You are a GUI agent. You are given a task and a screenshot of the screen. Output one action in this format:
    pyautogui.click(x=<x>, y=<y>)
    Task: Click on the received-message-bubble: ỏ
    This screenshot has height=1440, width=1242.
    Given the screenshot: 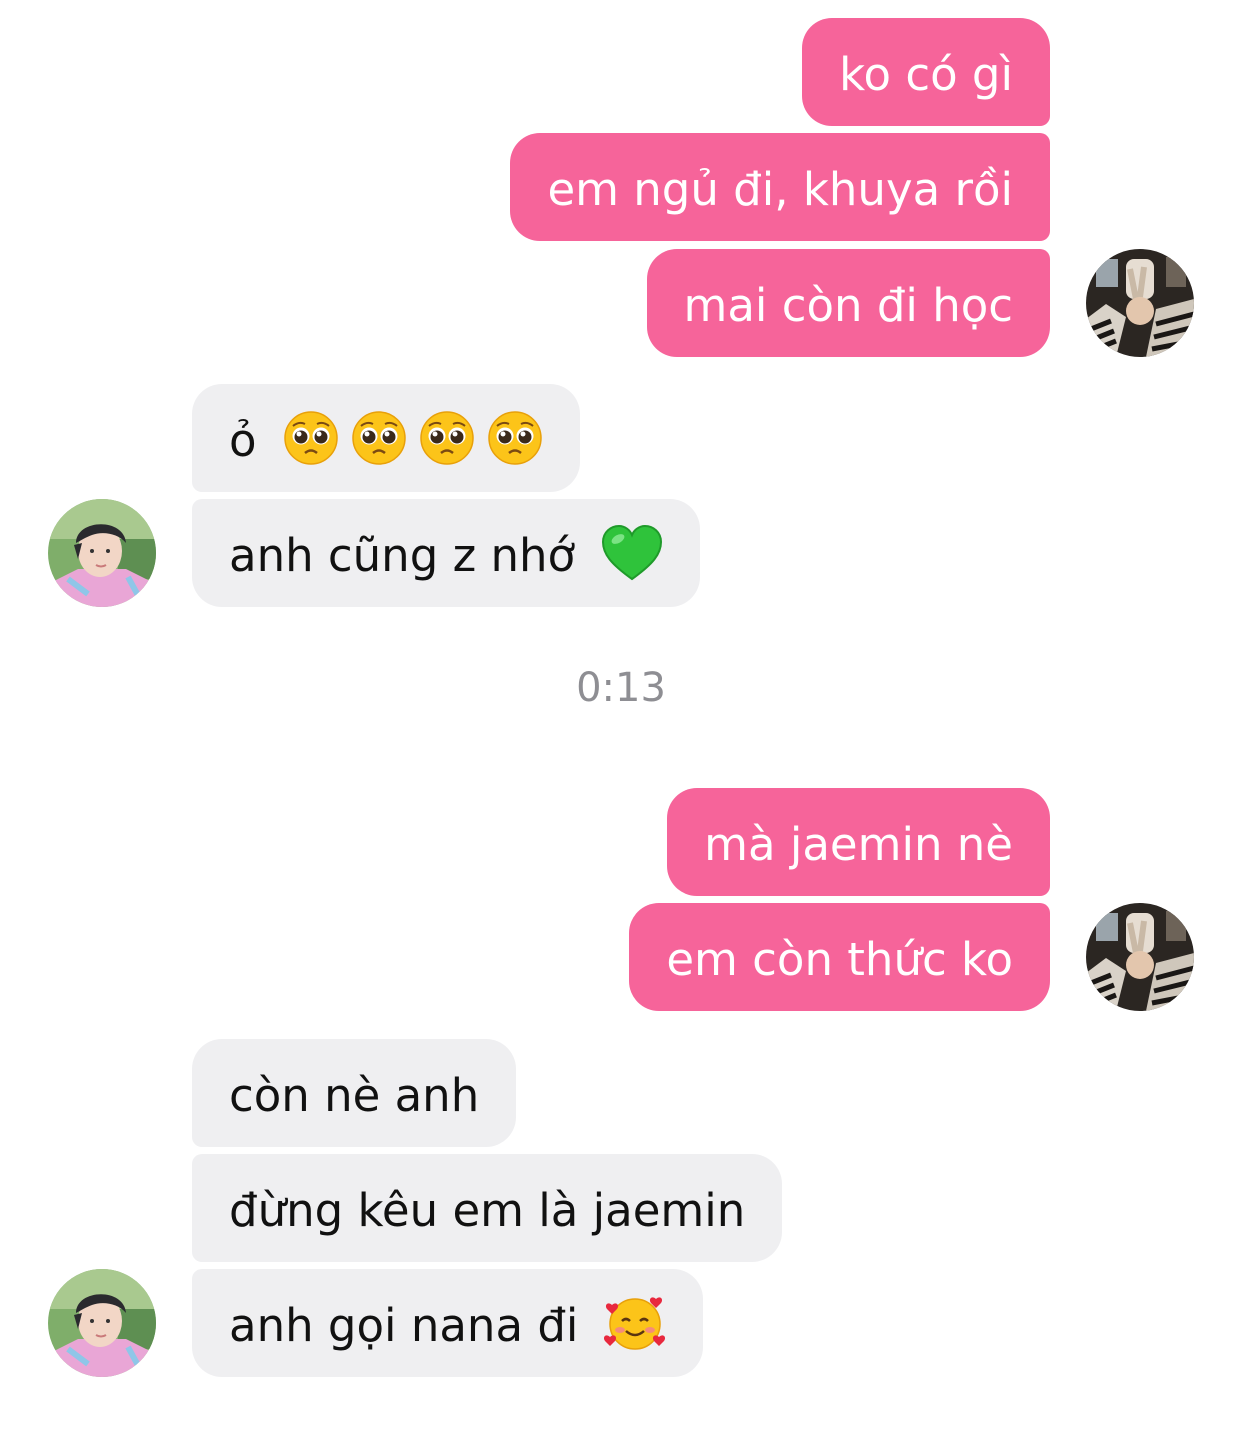 What is the action you would take?
    pyautogui.click(x=386, y=438)
    